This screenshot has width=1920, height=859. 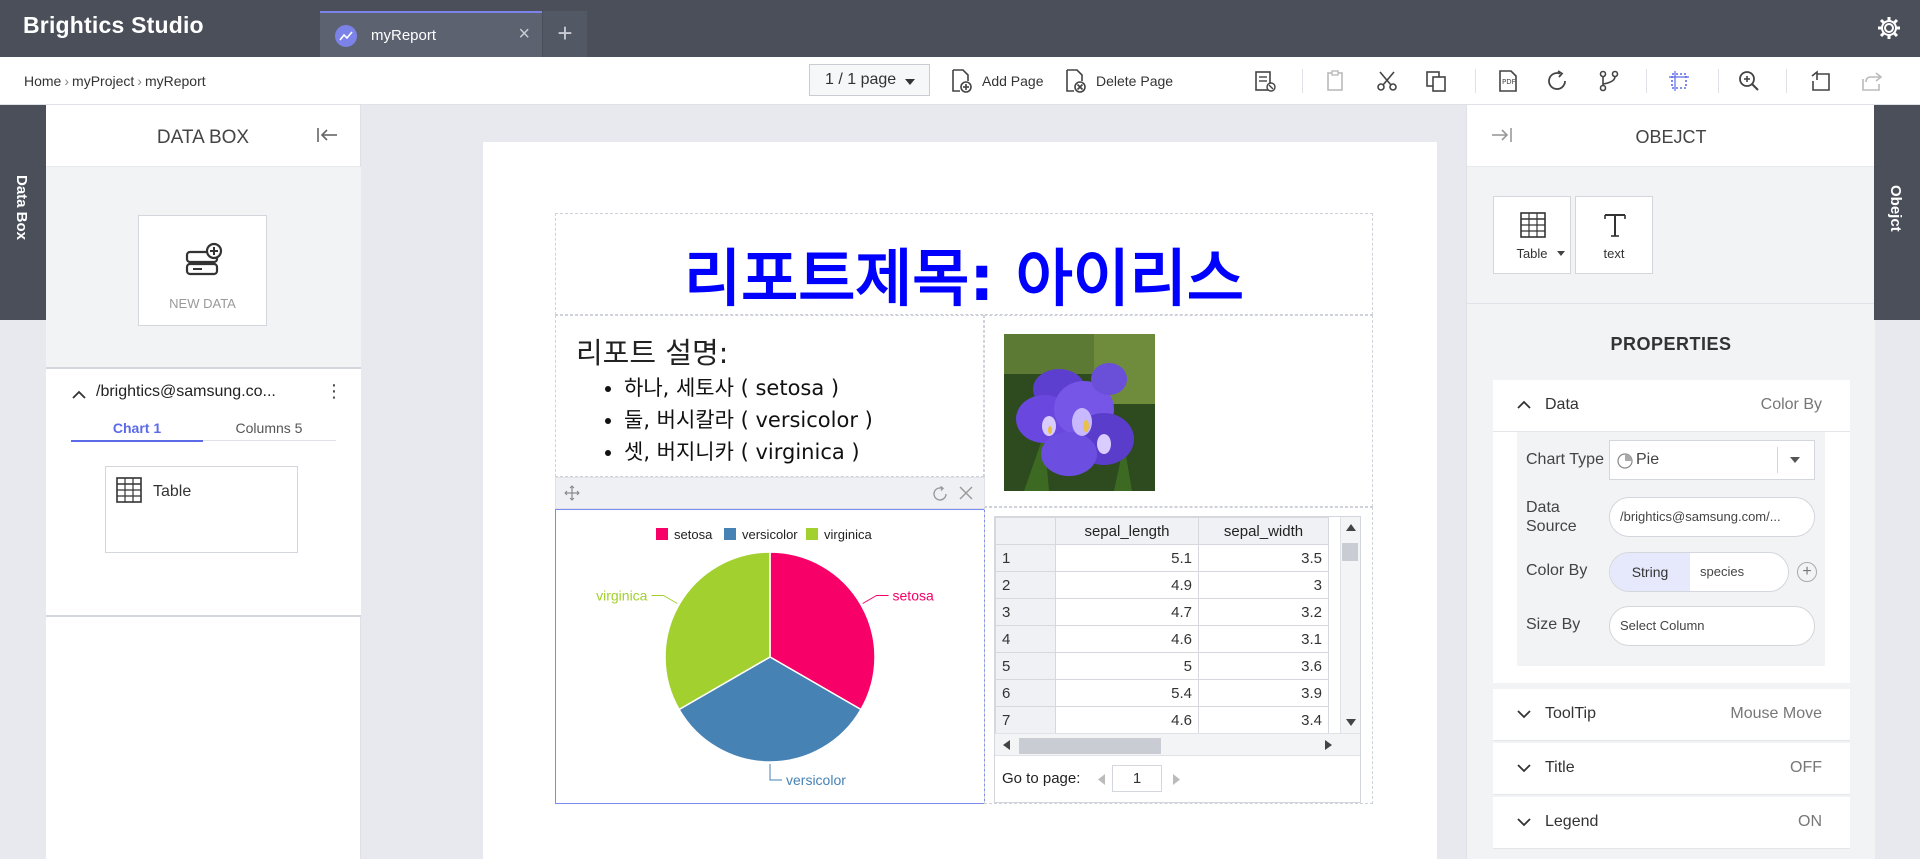 I want to click on text-icon, so click(x=1615, y=225).